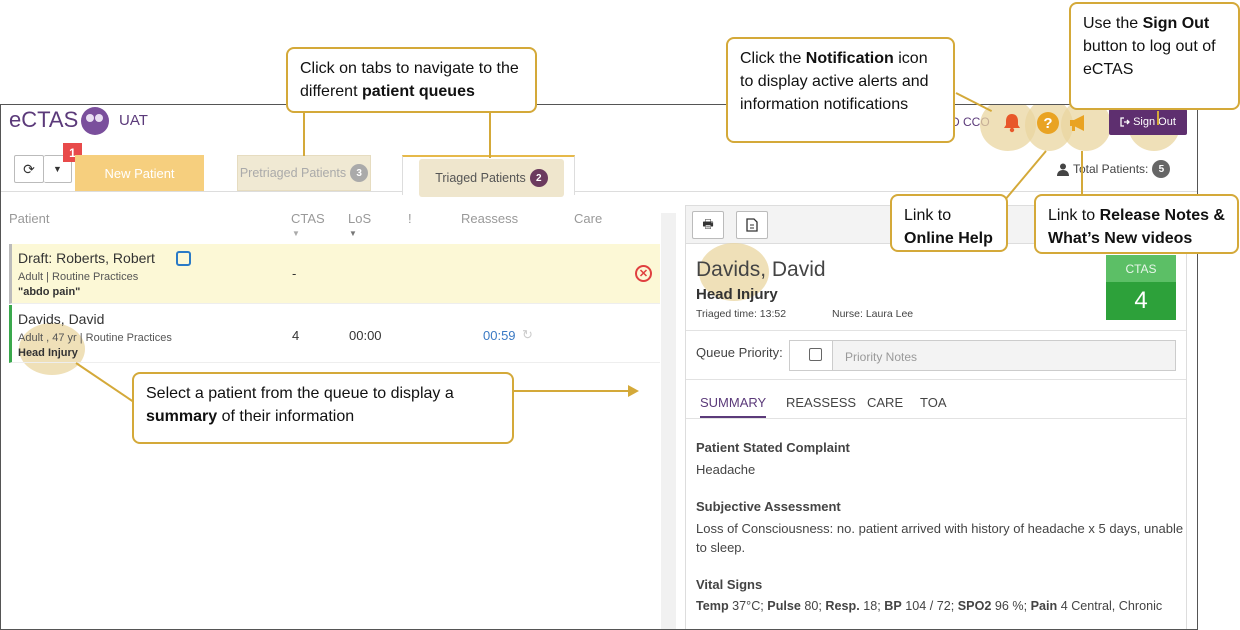 Image resolution: width=1240 pixels, height=630 pixels. Describe the element at coordinates (733, 406) in the screenshot. I see `tab-summary: SUMMARY` at that location.